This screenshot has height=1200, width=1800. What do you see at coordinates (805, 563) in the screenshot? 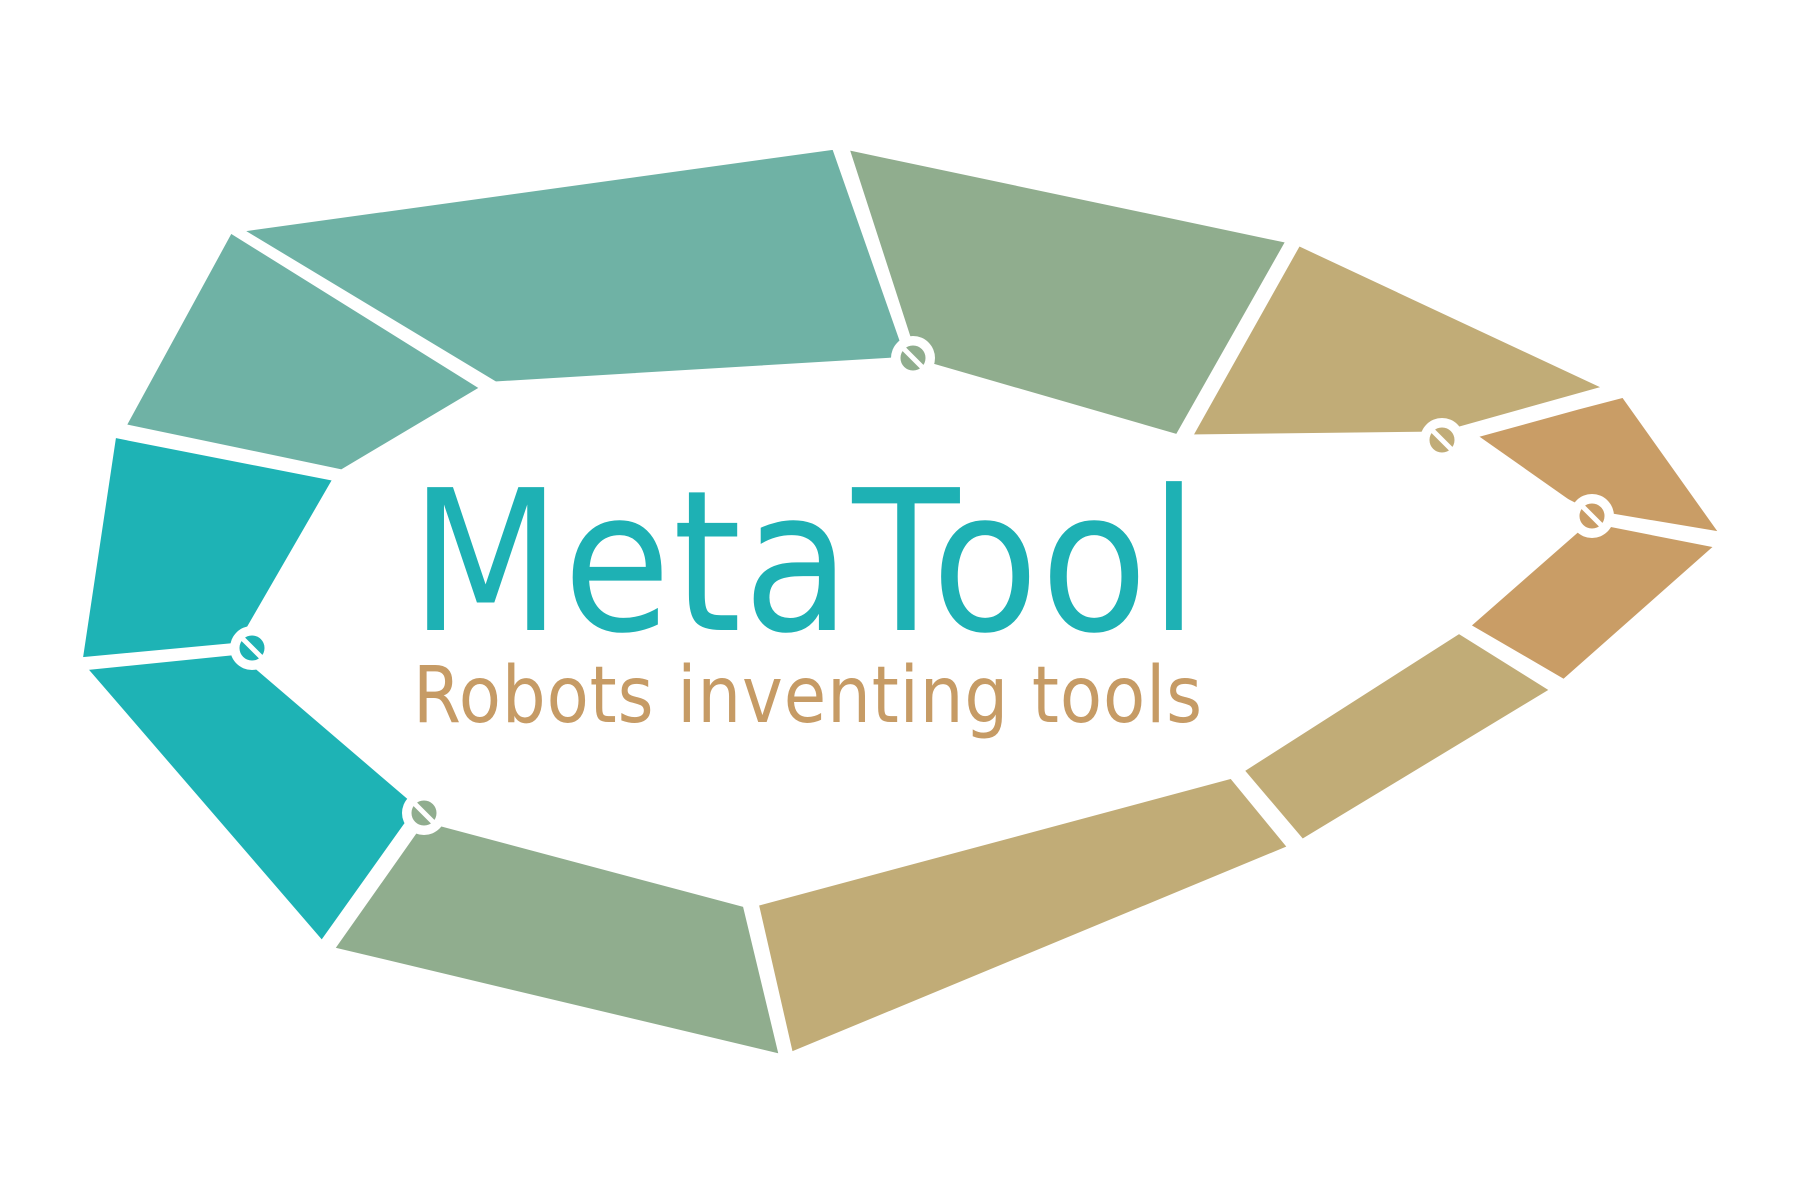
I see `brand-name: MetaTool` at bounding box center [805, 563].